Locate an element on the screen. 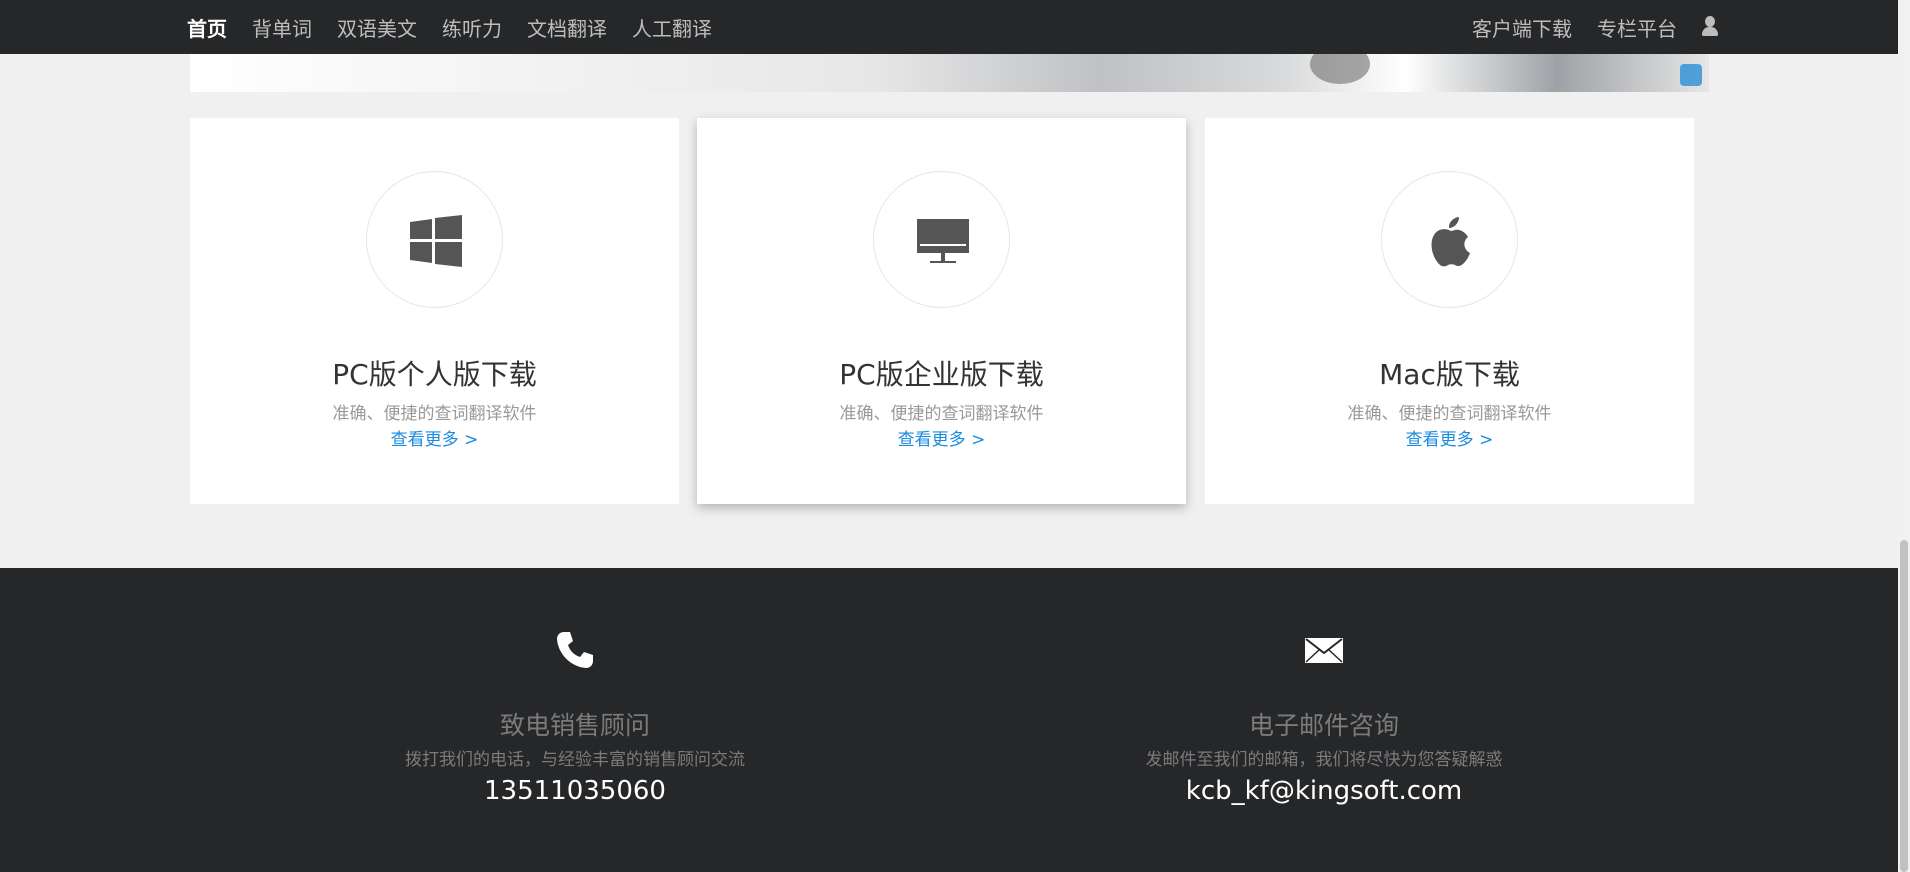 This screenshot has height=872, width=1910. card-mac: Mac版下载 准确、便捷的查词翻译软件 查看更多 > is located at coordinates (1449, 311).